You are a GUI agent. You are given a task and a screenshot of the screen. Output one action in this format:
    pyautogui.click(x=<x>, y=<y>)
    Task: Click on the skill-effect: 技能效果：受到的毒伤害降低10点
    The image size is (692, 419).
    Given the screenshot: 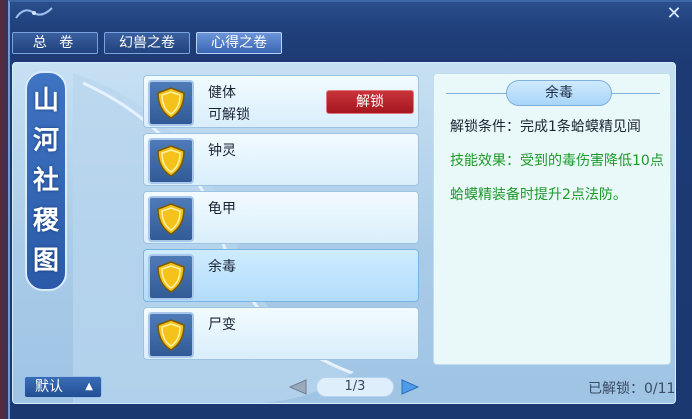 What is the action you would take?
    pyautogui.click(x=557, y=161)
    